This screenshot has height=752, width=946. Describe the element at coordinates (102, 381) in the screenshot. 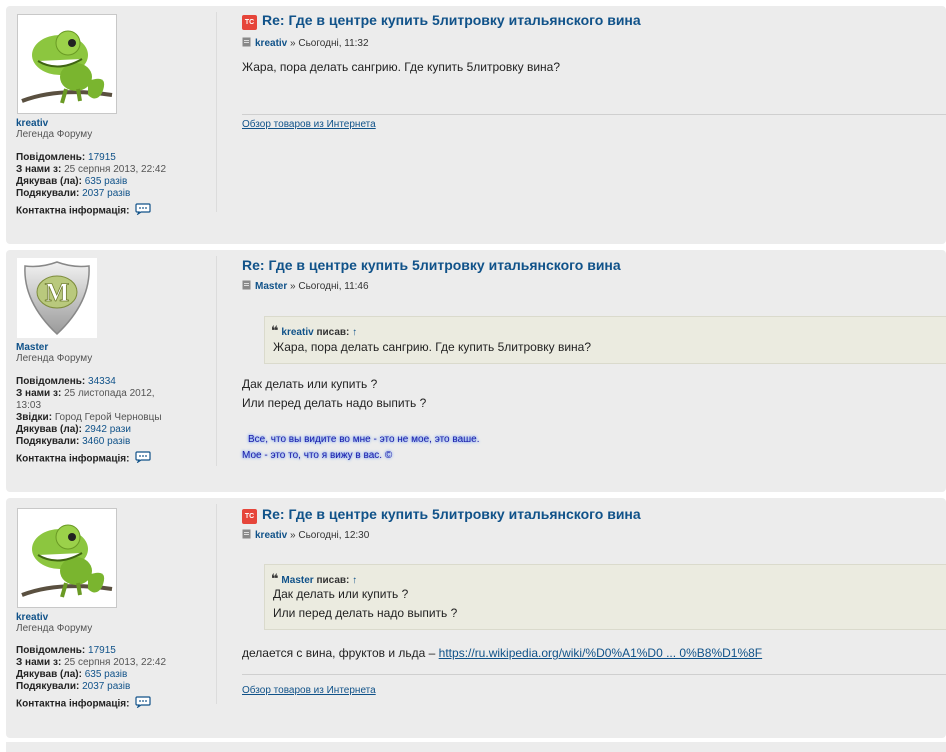

I see `posts-count-link: 34334` at that location.